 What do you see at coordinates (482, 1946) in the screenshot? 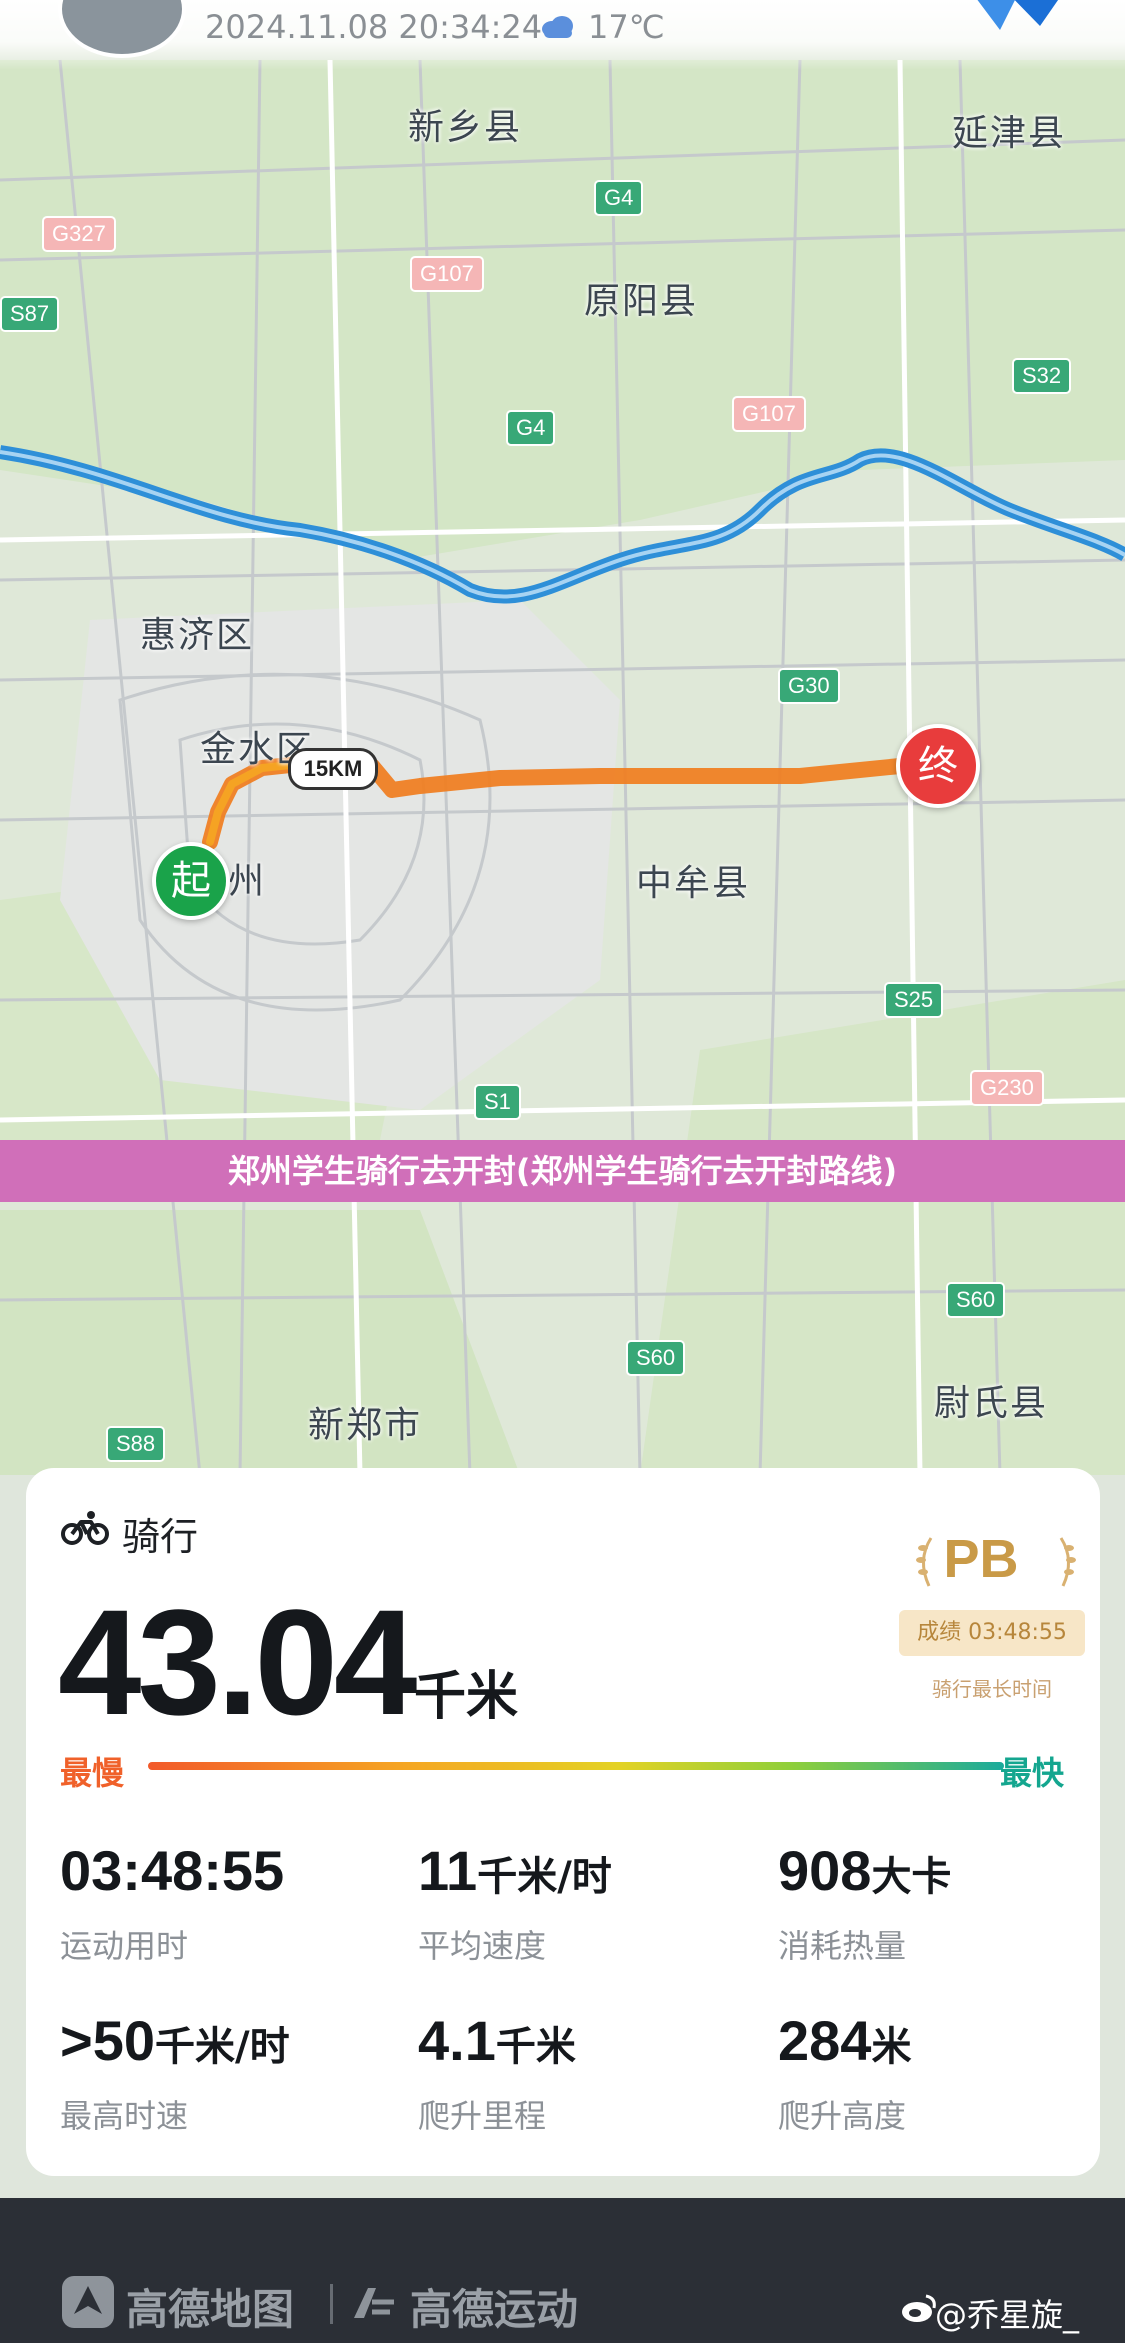
I see `stat-label: 平均速度` at bounding box center [482, 1946].